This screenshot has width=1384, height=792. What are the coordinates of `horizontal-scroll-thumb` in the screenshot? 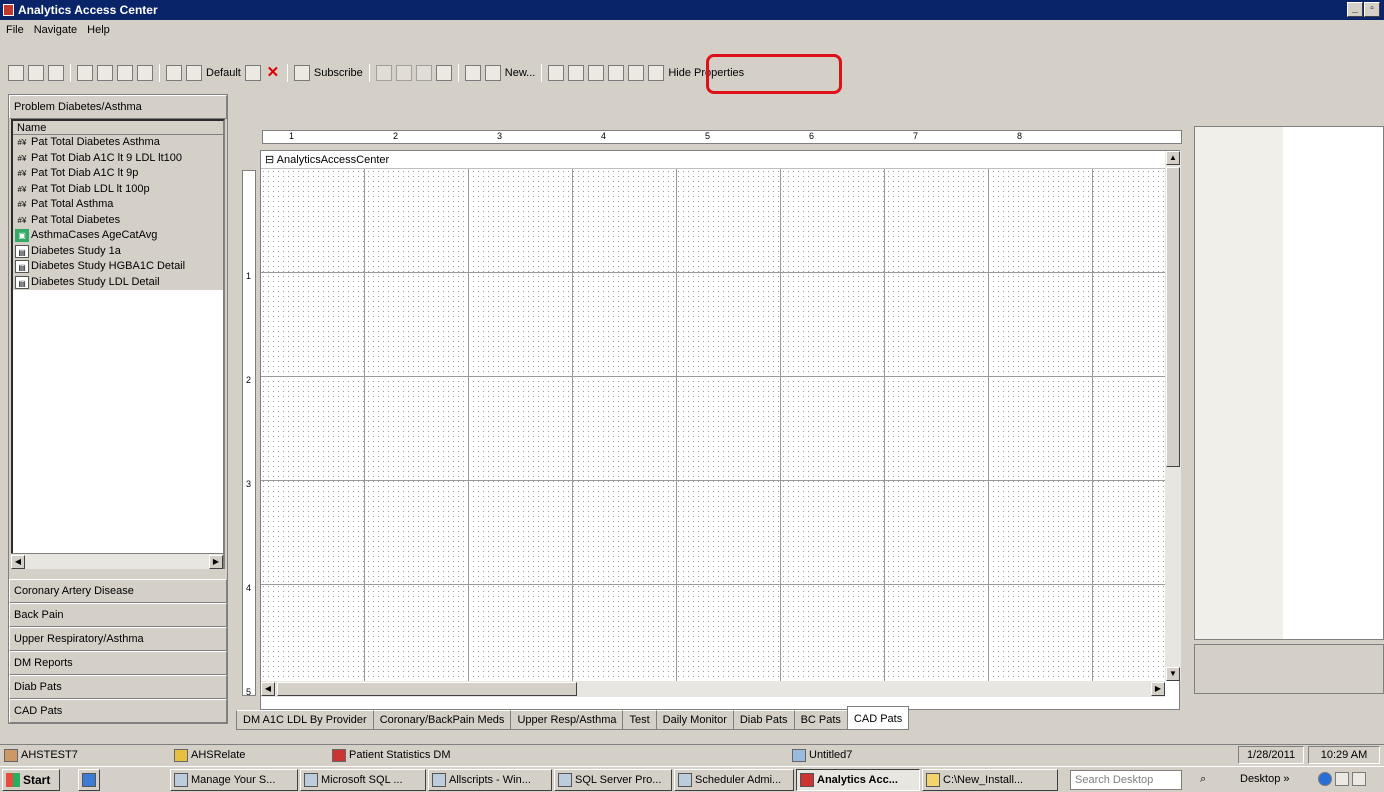 It's located at (427, 689).